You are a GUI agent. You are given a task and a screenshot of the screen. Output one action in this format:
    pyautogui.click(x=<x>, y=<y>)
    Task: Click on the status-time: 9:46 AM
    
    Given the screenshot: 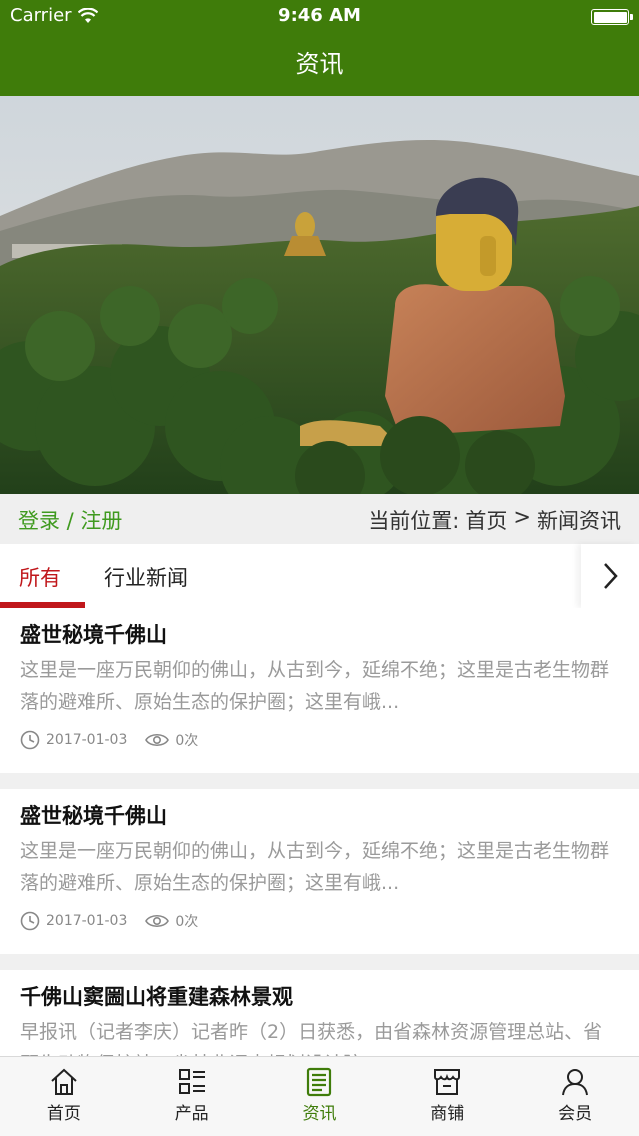 What is the action you would take?
    pyautogui.click(x=319, y=15)
    